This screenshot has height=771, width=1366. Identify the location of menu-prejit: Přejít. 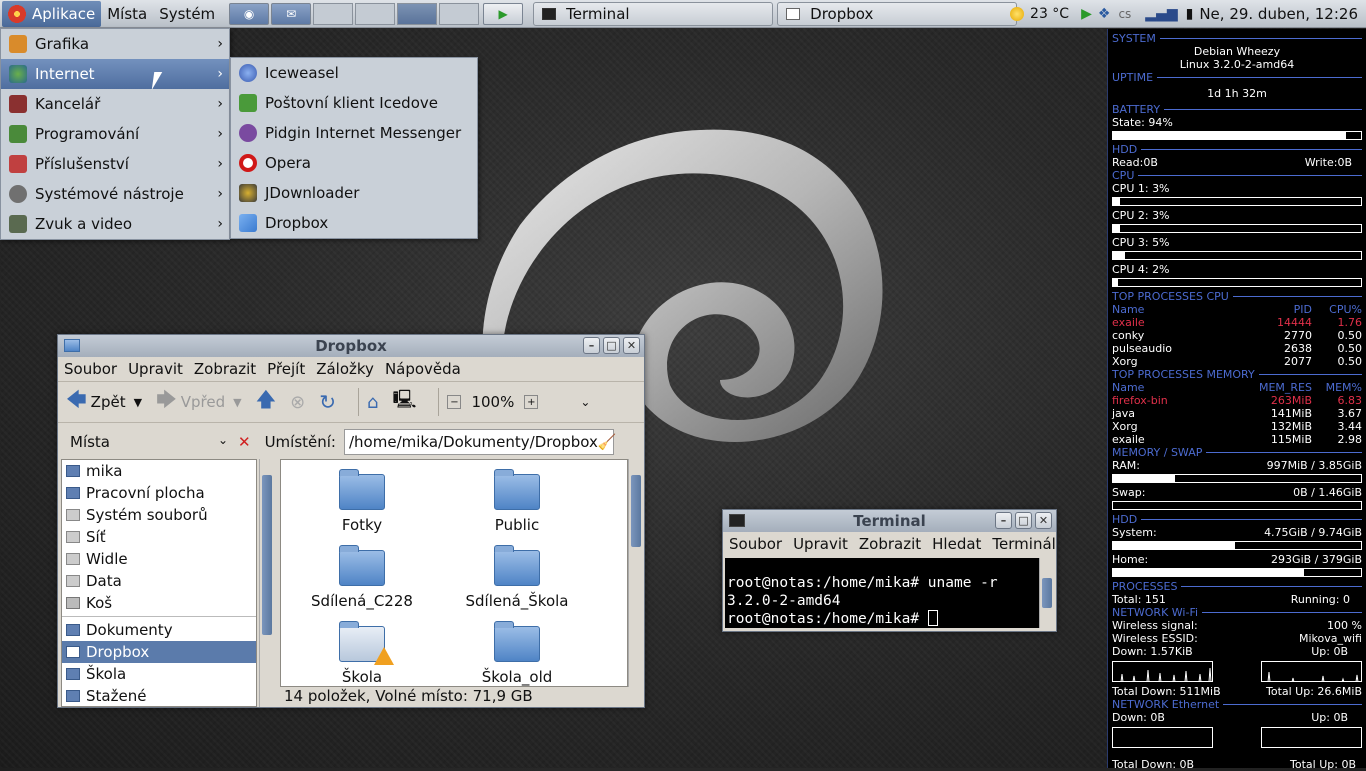
(286, 369).